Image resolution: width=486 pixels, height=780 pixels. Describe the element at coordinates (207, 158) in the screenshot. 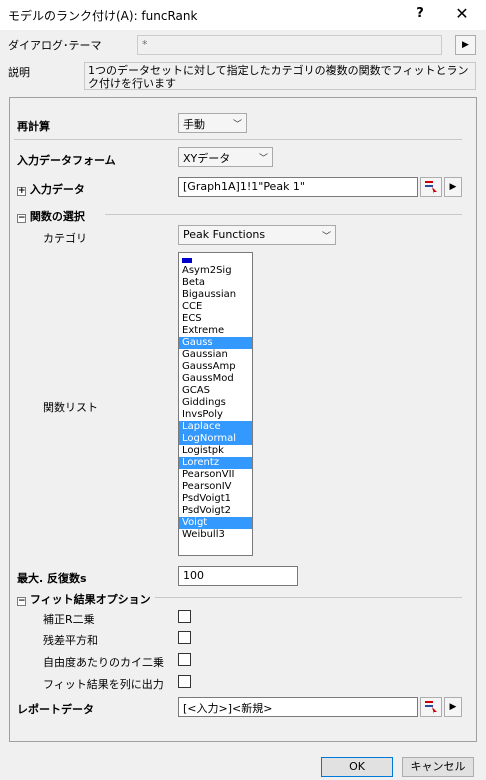

I see `input-form-value: XYデータ` at that location.